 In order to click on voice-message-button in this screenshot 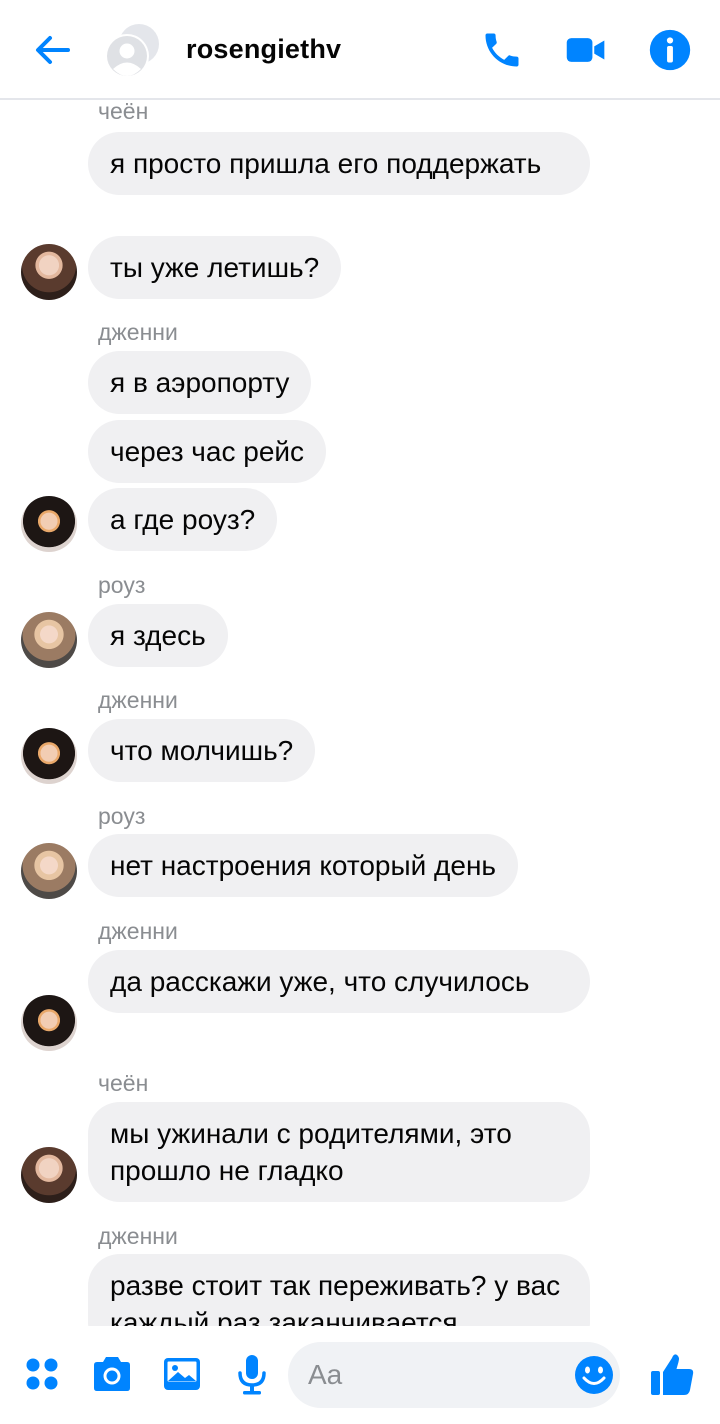, I will do `click(252, 1374)`.